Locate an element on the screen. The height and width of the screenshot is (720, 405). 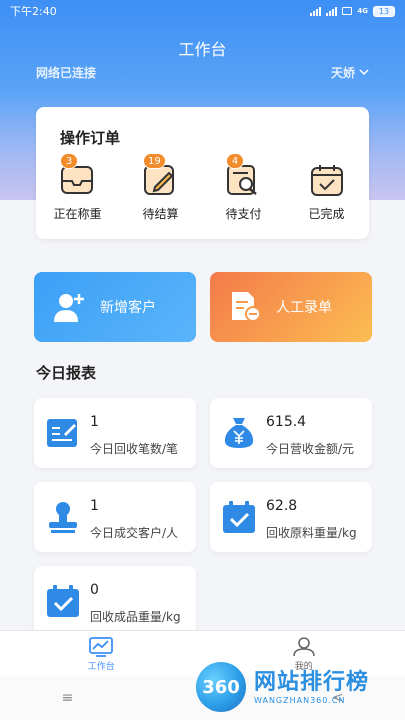
watermark-text: 网站排行榜 WANGZHAN360.CN is located at coordinates (311, 687).